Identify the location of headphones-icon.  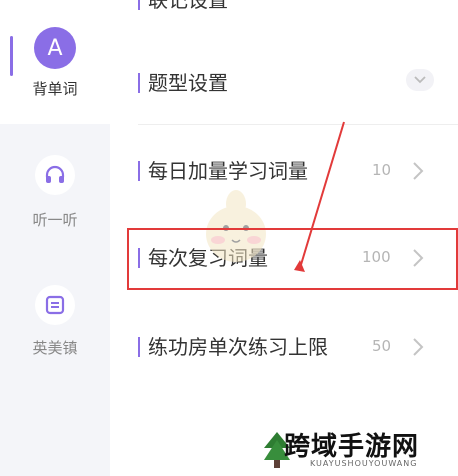
(55, 175).